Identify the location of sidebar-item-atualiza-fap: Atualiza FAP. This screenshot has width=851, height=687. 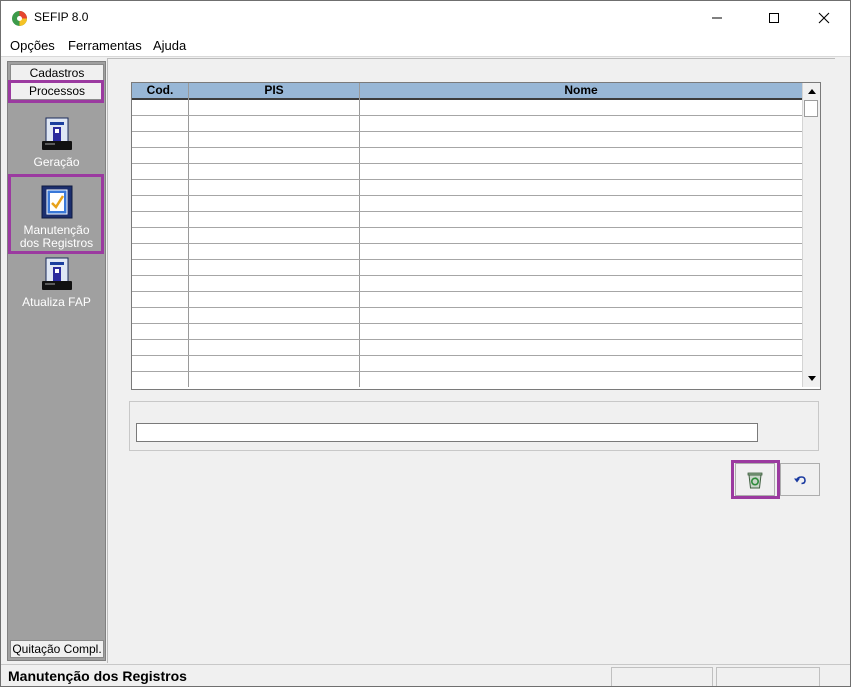
(56, 282).